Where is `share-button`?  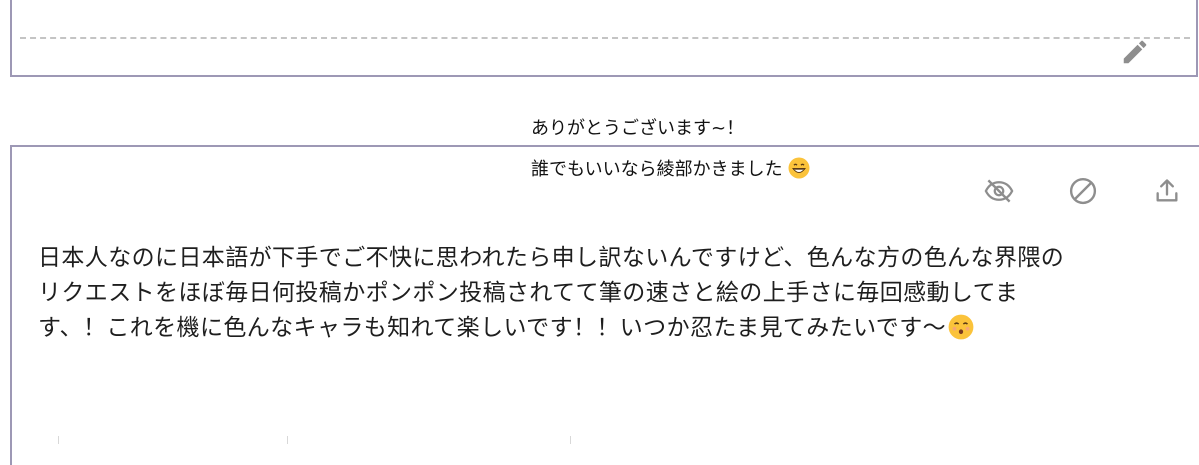 share-button is located at coordinates (1167, 193).